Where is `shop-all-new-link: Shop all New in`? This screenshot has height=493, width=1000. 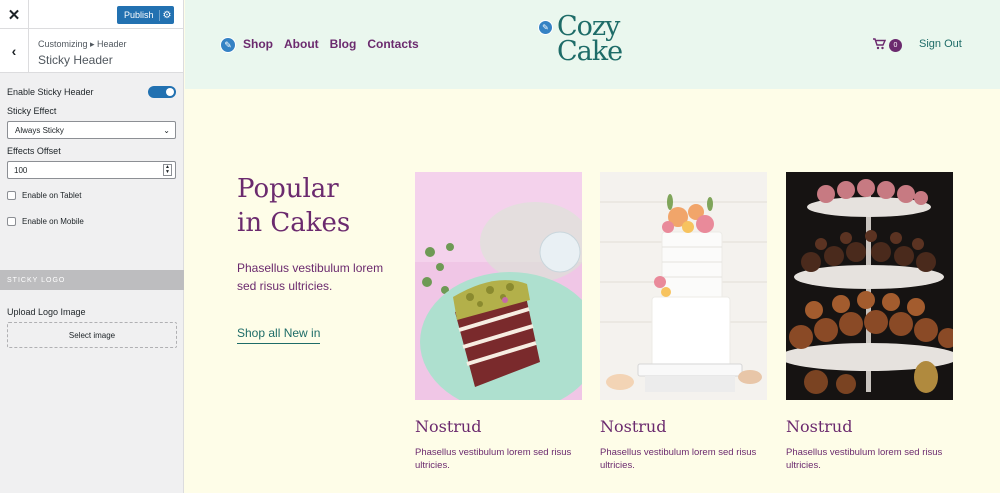
shop-all-new-link: Shop all New in is located at coordinates (279, 335).